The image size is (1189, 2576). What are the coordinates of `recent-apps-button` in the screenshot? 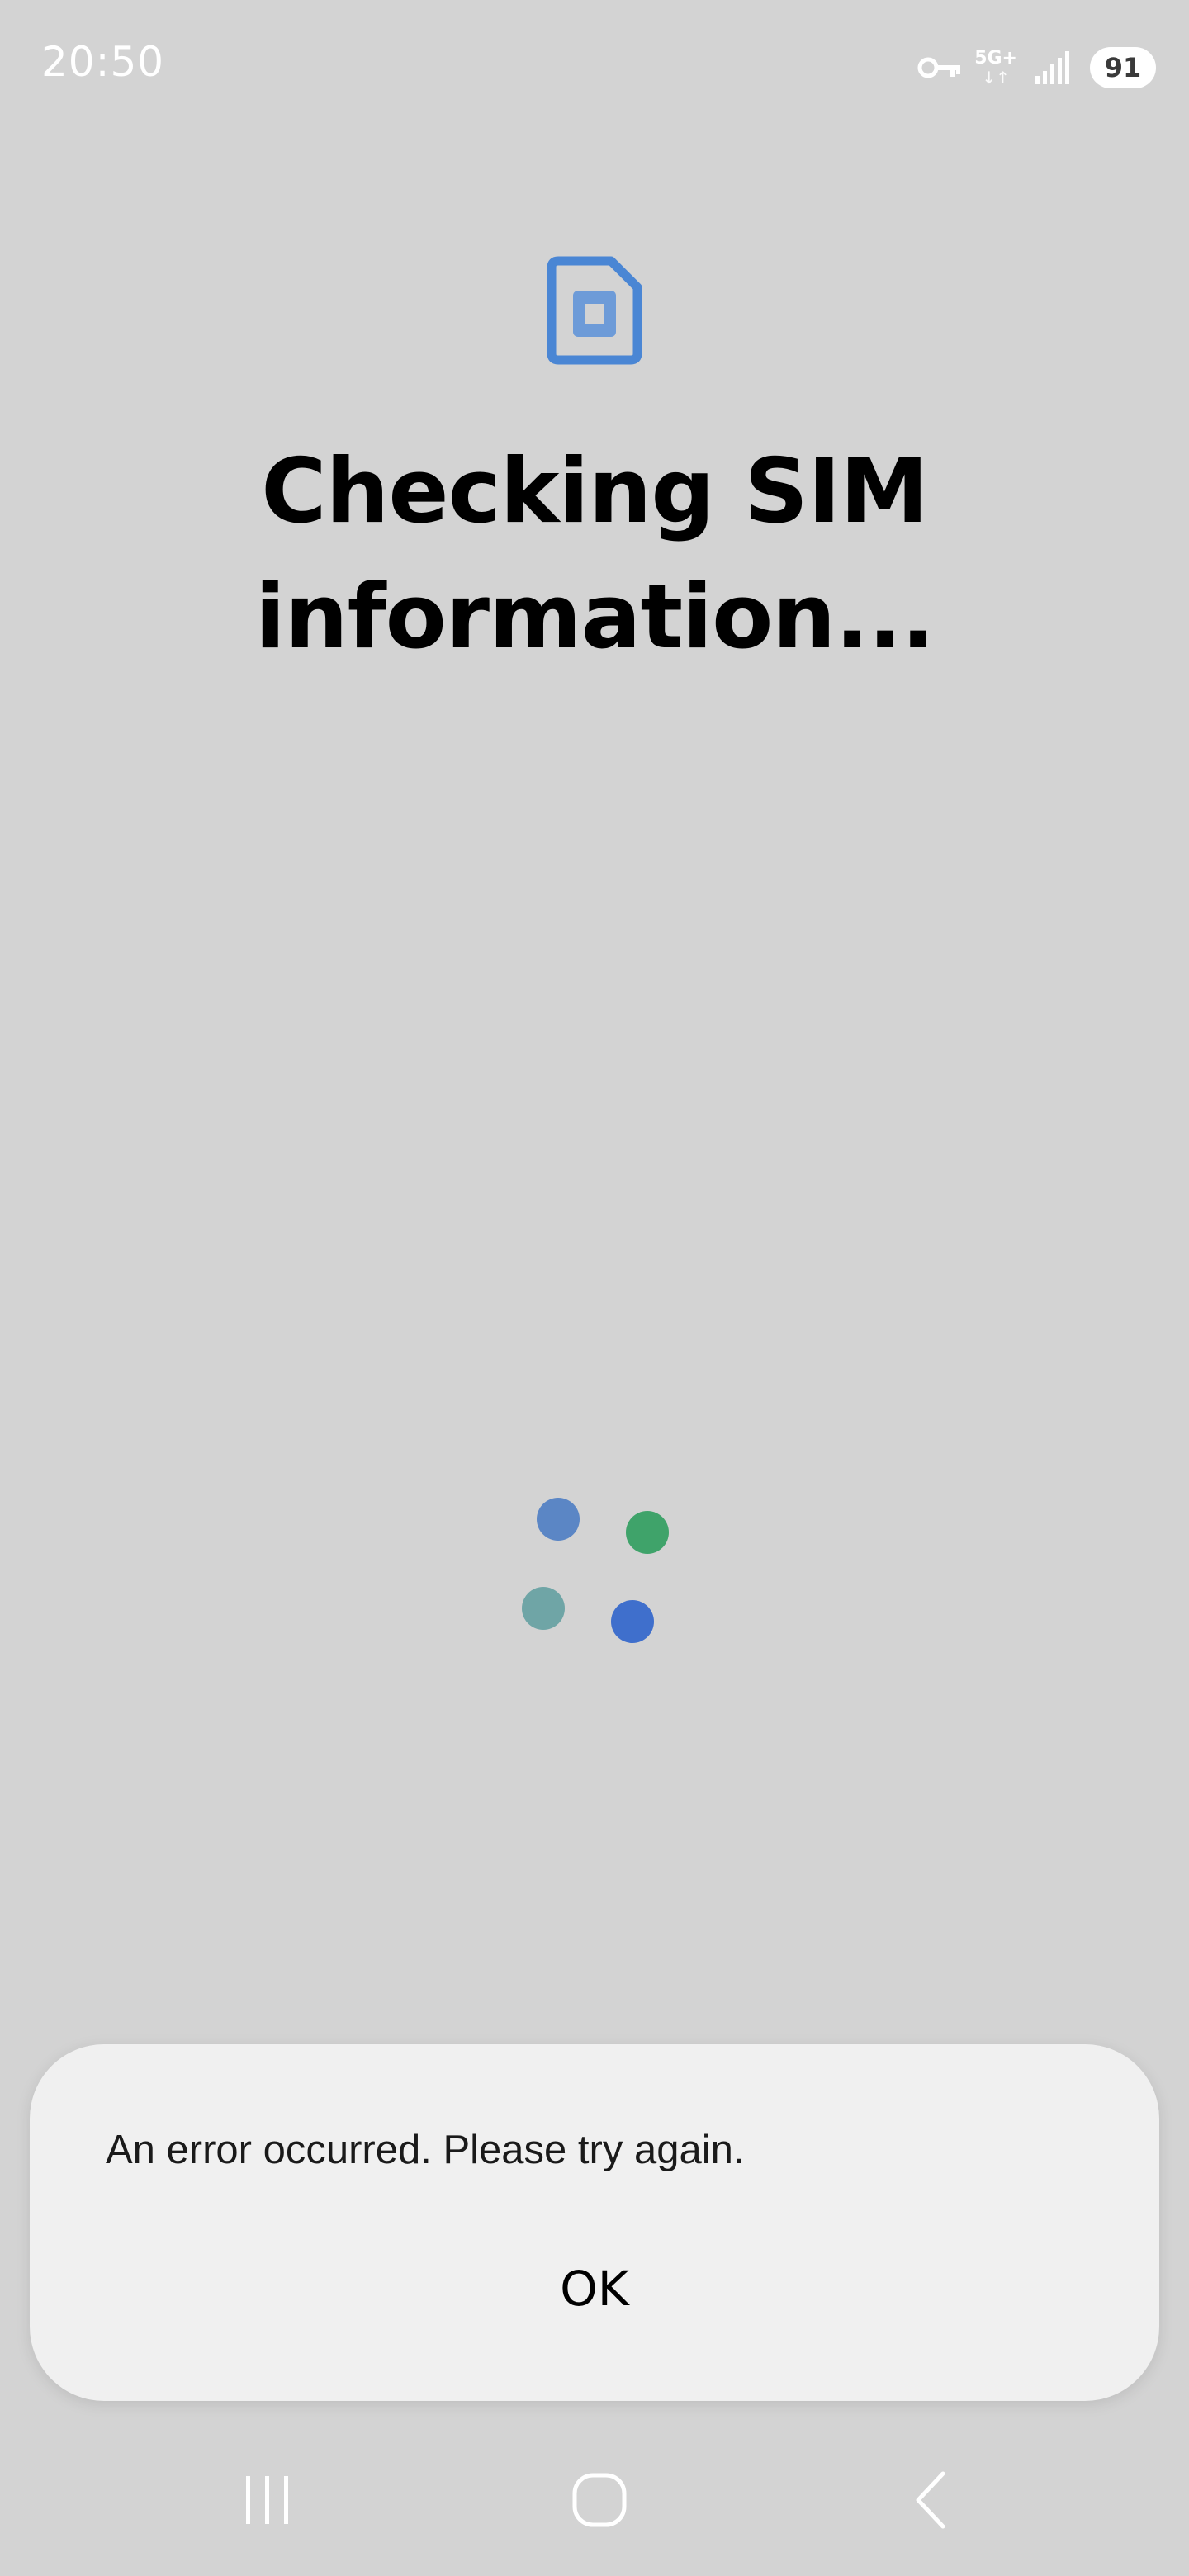 It's located at (267, 2501).